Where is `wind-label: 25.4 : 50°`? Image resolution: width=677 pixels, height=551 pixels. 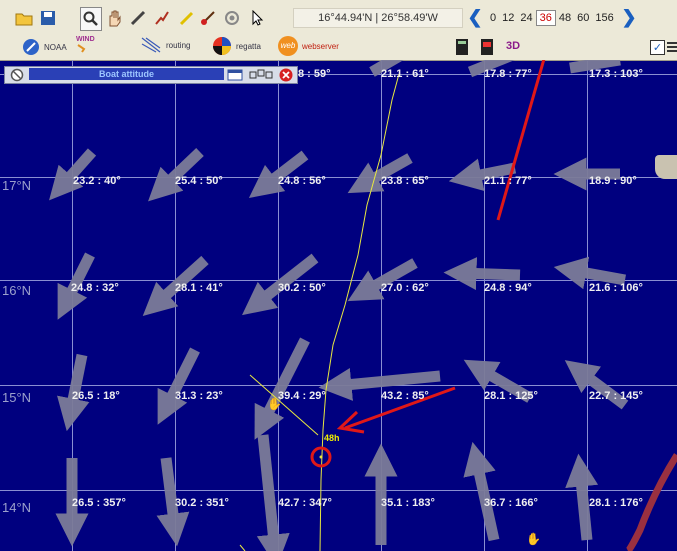 wind-label: 25.4 : 50° is located at coordinates (199, 181).